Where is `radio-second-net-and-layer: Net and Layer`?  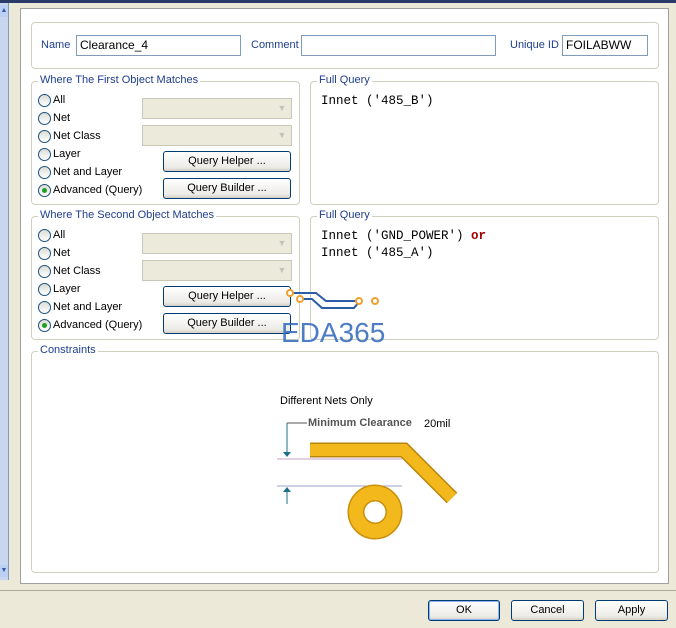
radio-second-net-and-layer: Net and Layer is located at coordinates (80, 307).